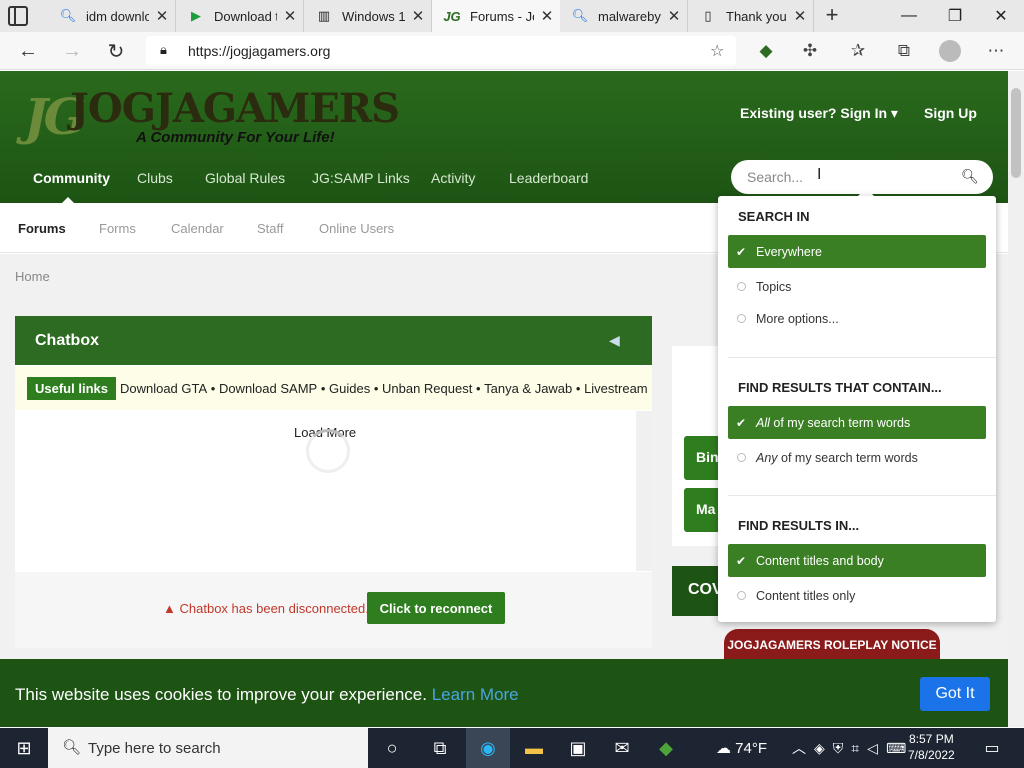 Image resolution: width=1024 pixels, height=768 pixels. I want to click on subnav-forums: Forums, so click(42, 228).